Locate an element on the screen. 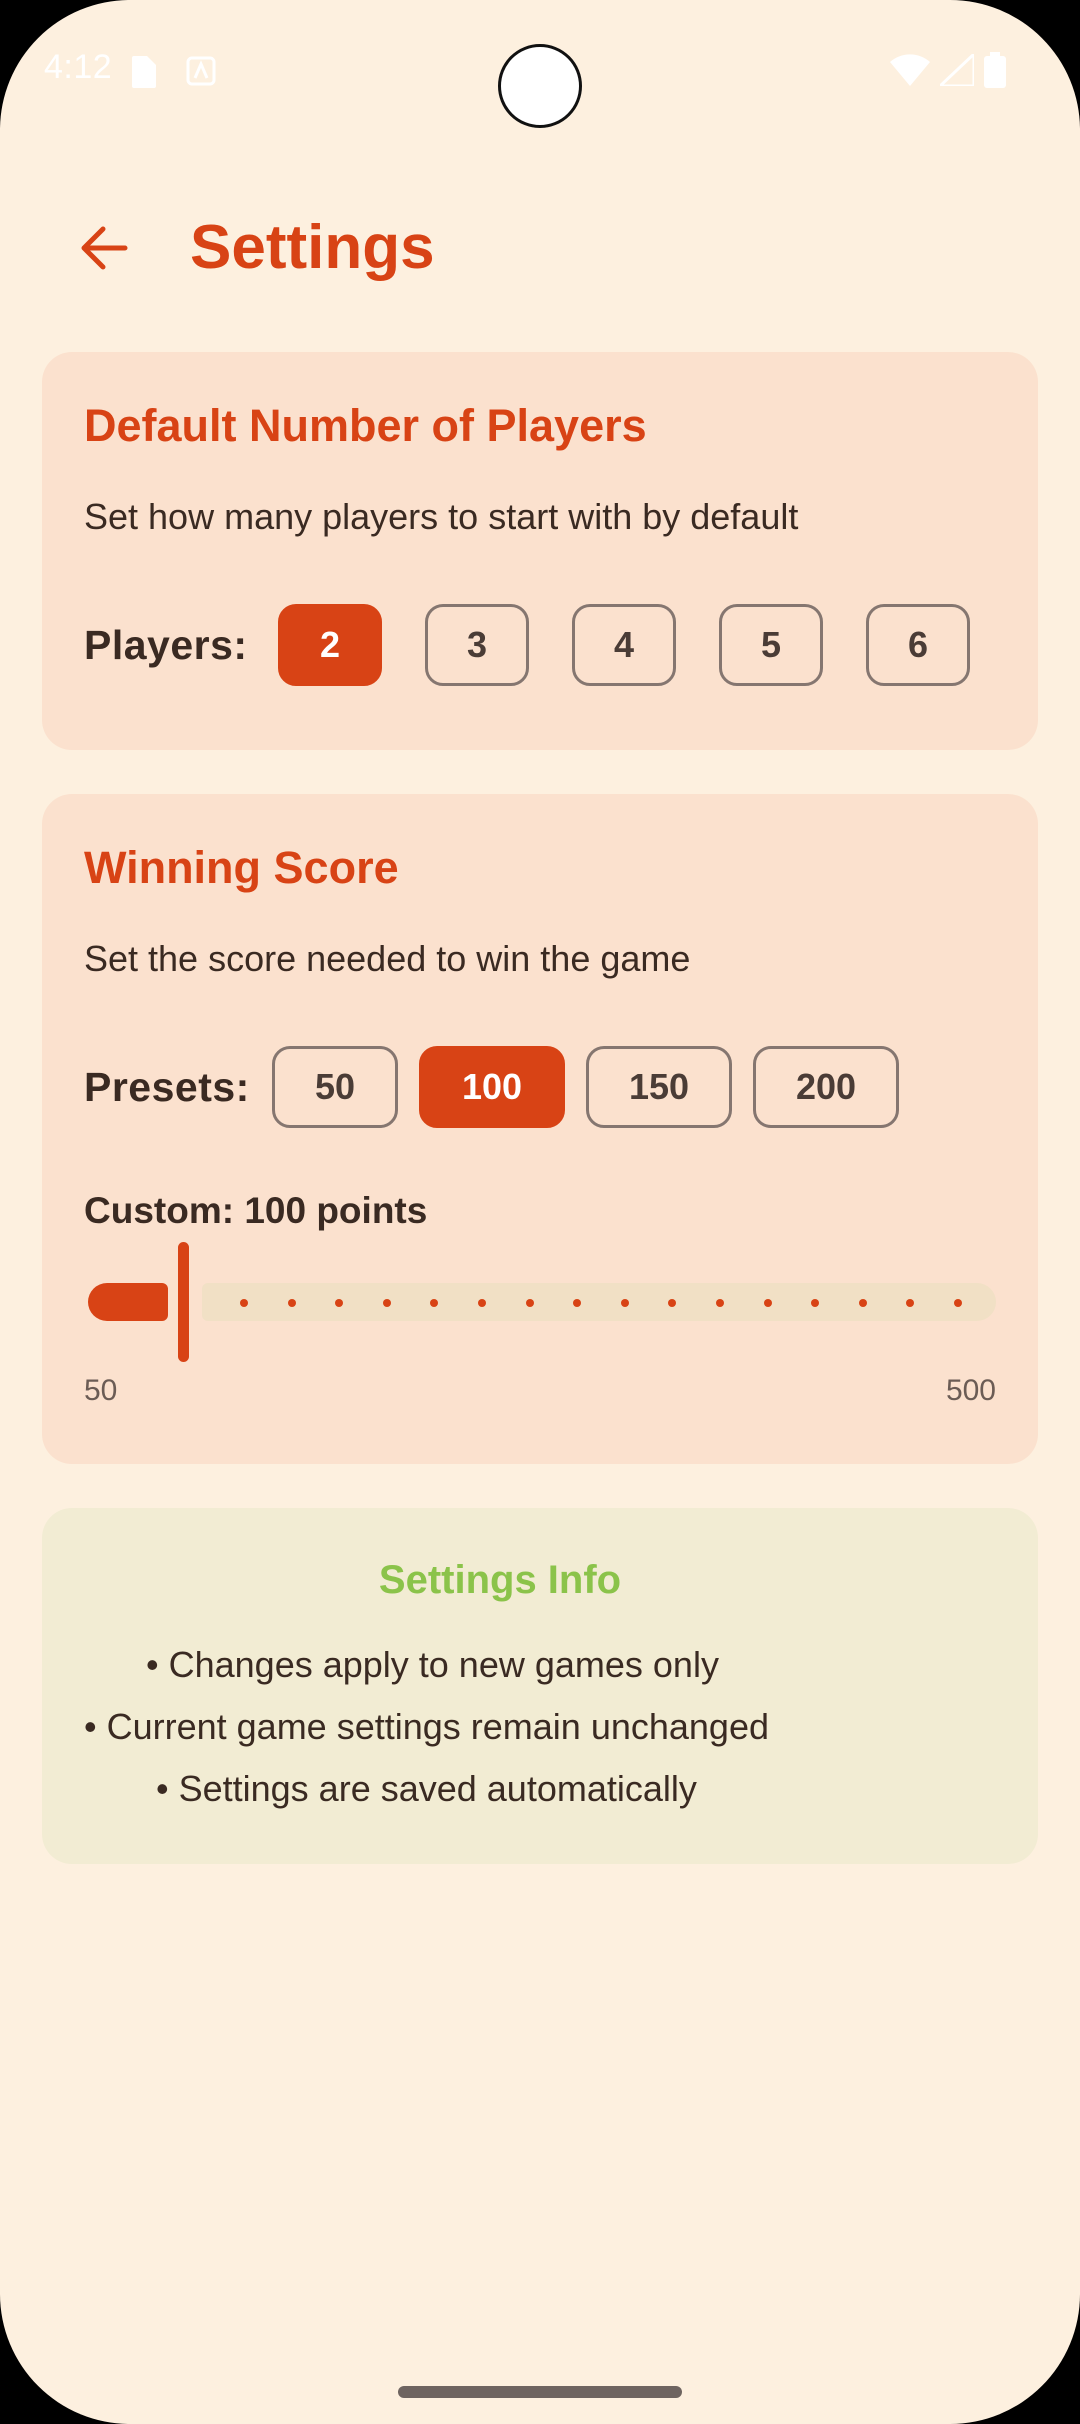  info-line: • Settings are saved automatically is located at coordinates (426, 1788).